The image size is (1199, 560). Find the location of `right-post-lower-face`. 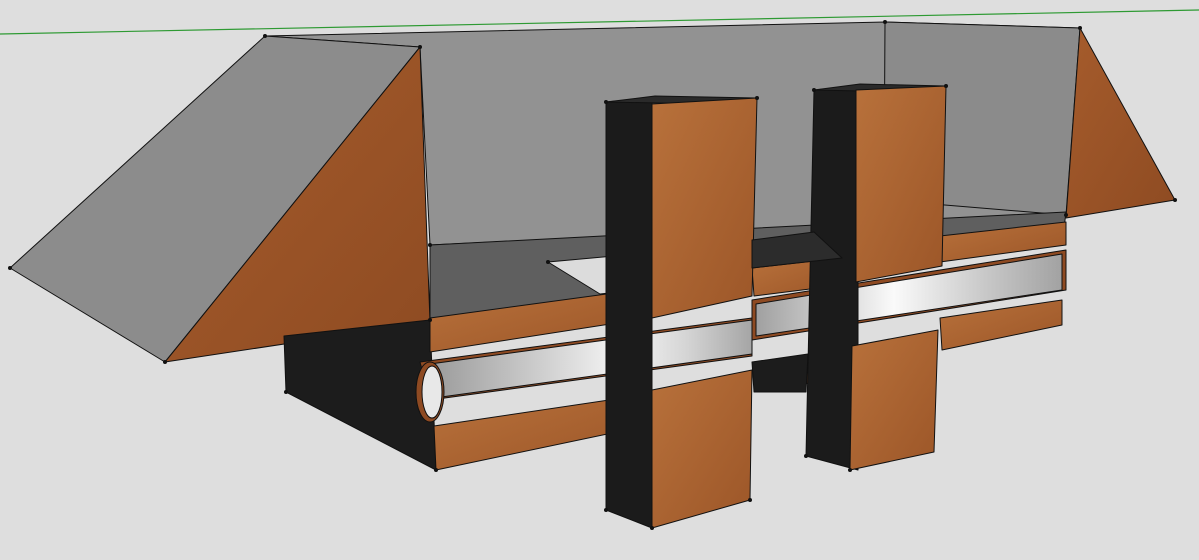

right-post-lower-face is located at coordinates (894, 400).